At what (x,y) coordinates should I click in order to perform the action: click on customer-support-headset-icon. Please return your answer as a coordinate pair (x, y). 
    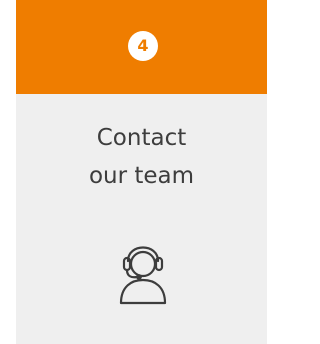
    Looking at the image, I should click on (143, 275).